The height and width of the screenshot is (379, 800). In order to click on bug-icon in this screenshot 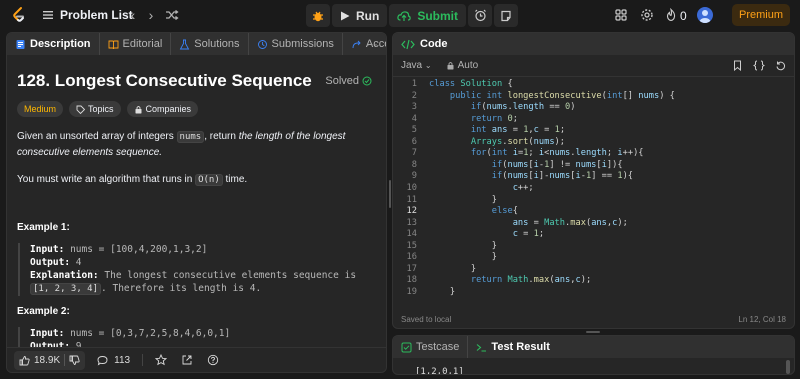, I will do `click(318, 16)`.